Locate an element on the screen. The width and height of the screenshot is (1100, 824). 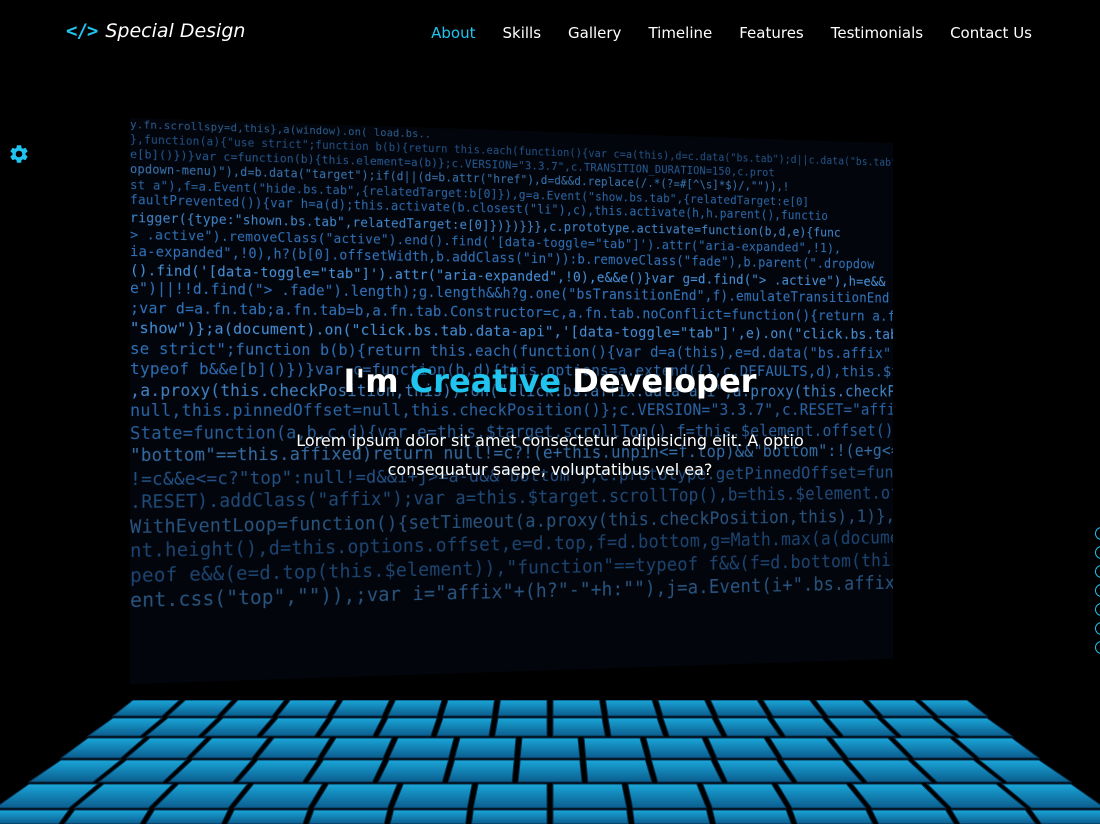
brand-name: Special Design is located at coordinates (175, 31).